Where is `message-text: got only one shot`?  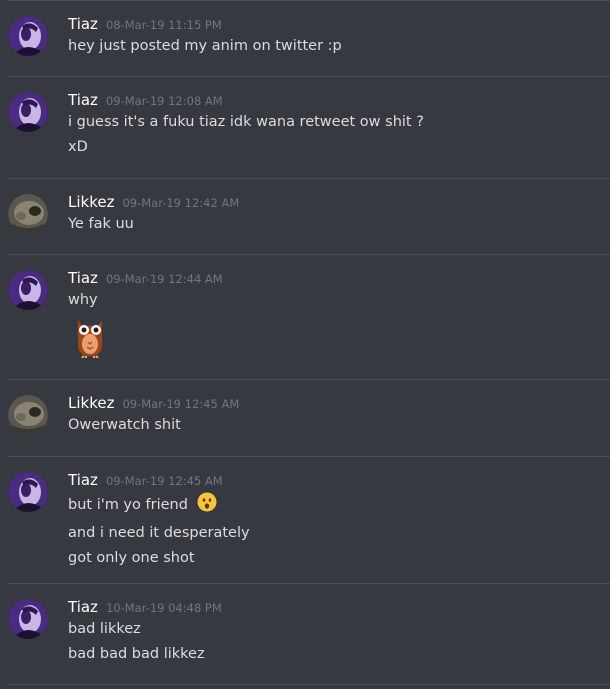
message-text: got only one shot is located at coordinates (131, 558).